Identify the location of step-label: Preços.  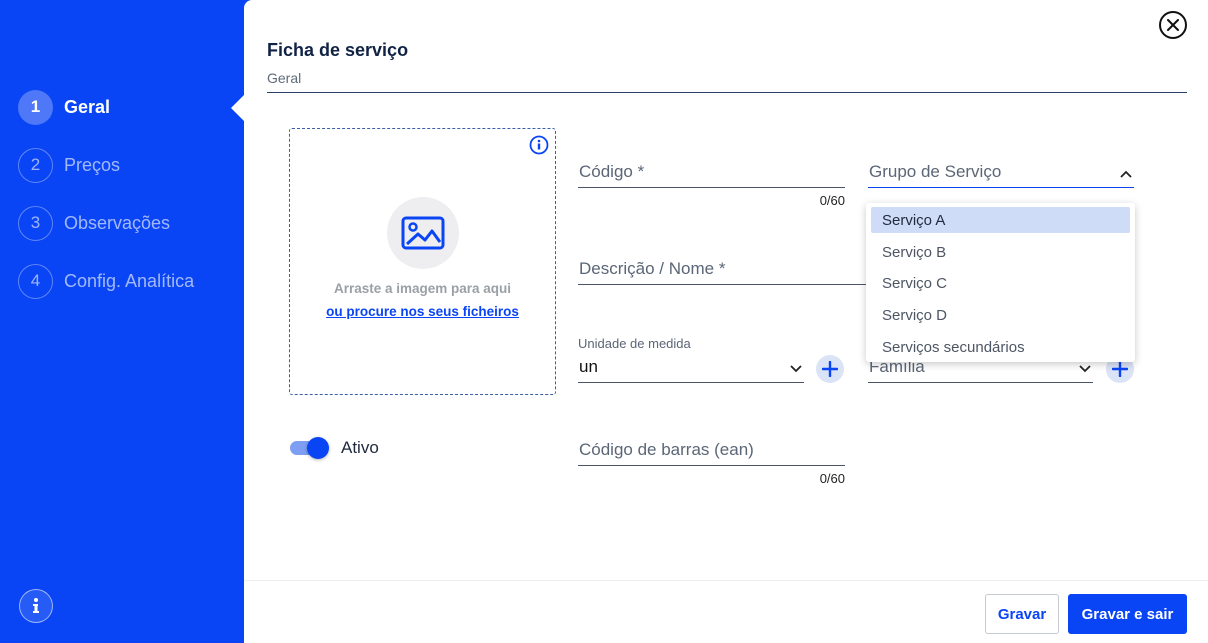
(92, 164).